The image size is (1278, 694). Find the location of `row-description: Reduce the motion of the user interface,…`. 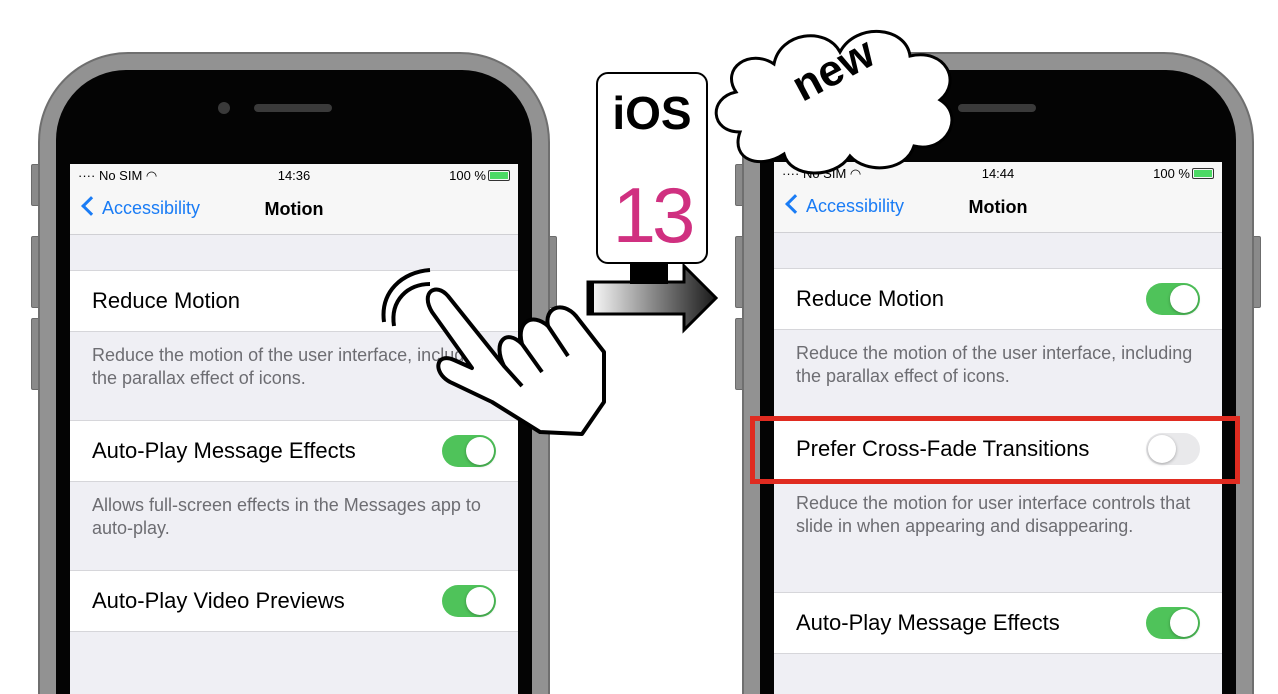

row-description: Reduce the motion of the user interface,… is located at coordinates (994, 364).